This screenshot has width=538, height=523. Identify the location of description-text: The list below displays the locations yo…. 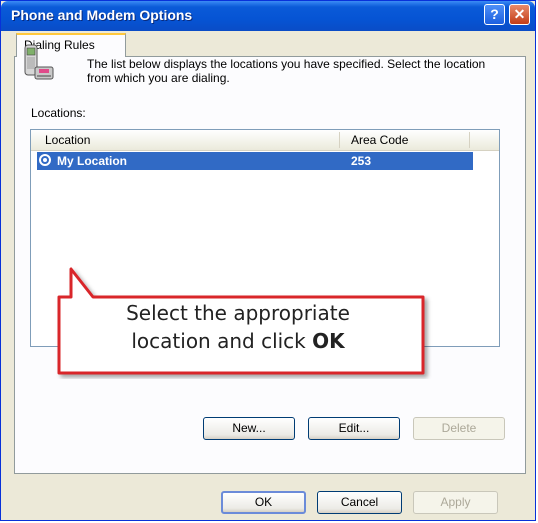
(286, 71).